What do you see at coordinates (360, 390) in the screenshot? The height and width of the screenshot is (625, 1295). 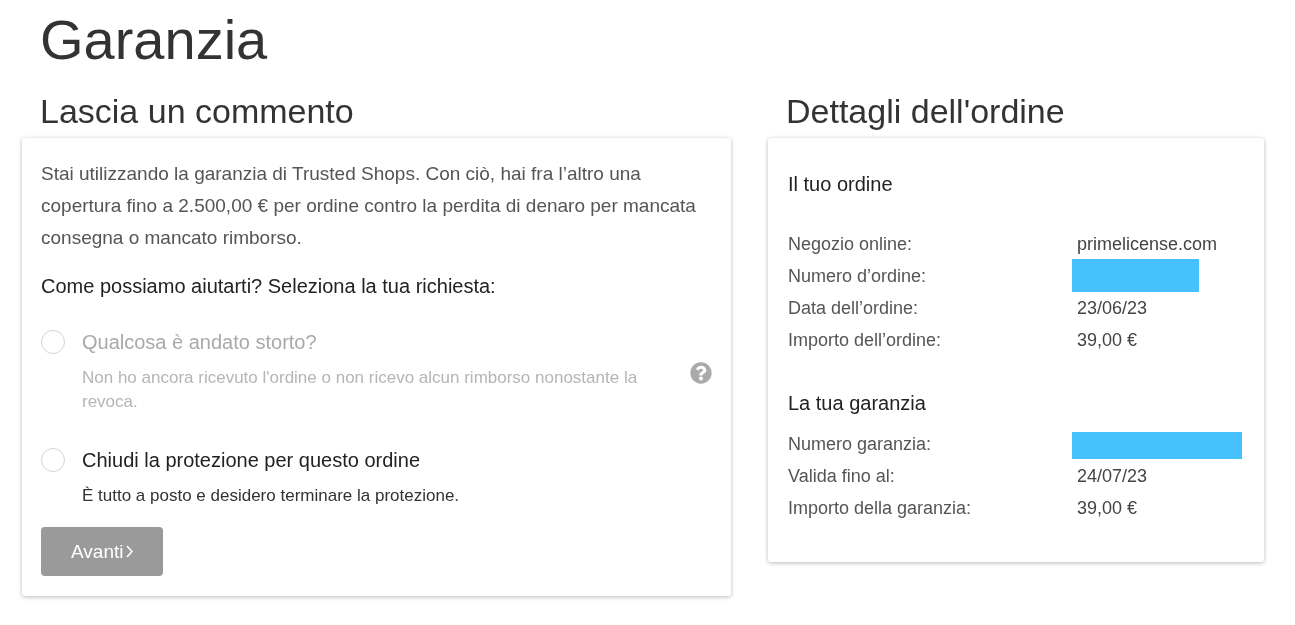 I see `option-description: Non ho ancora ricevuto l'ordine o non ricevo alcun rimborso nonostante la revoca.` at bounding box center [360, 390].